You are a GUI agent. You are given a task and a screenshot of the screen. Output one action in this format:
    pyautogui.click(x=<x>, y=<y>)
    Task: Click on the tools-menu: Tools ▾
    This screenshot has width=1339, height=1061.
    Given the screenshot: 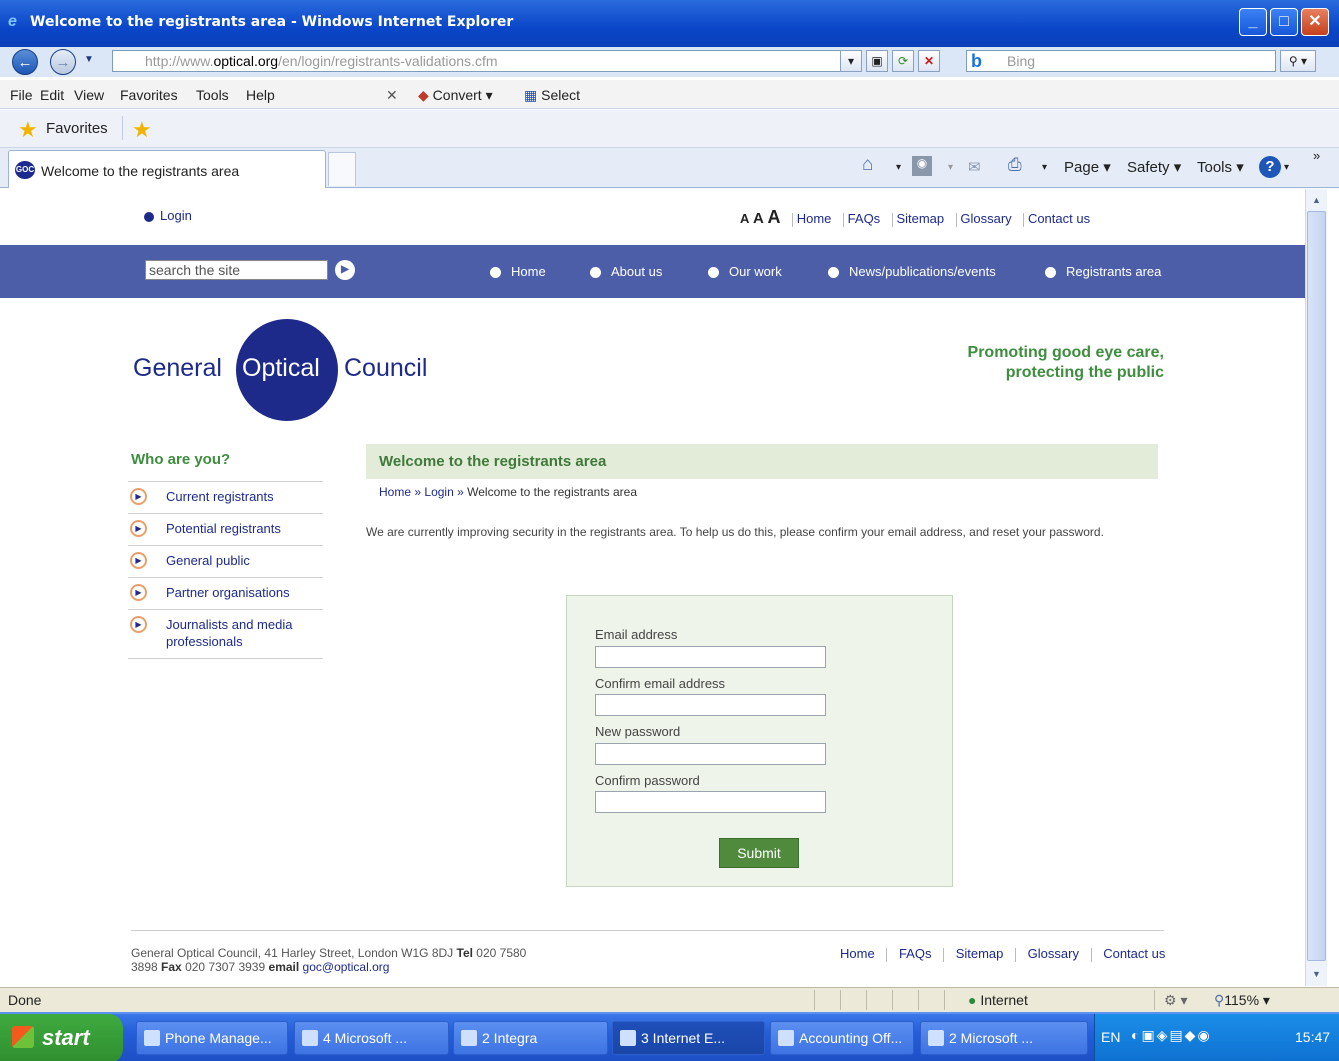 What is the action you would take?
    pyautogui.click(x=1220, y=167)
    